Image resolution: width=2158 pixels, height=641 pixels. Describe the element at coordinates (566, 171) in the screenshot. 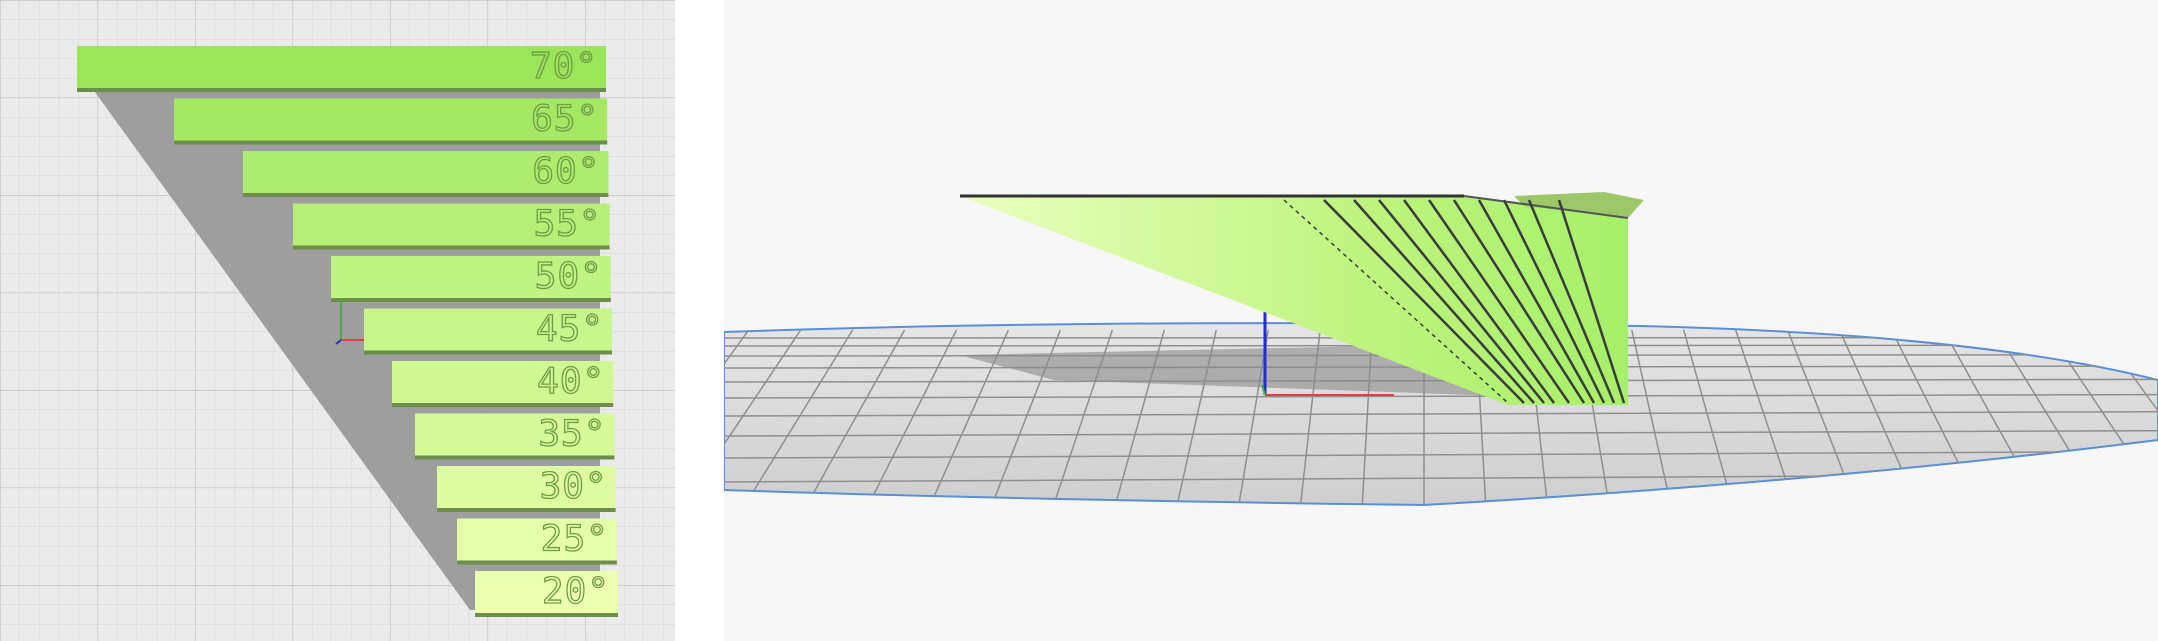

I see `angle-label: 60°` at that location.